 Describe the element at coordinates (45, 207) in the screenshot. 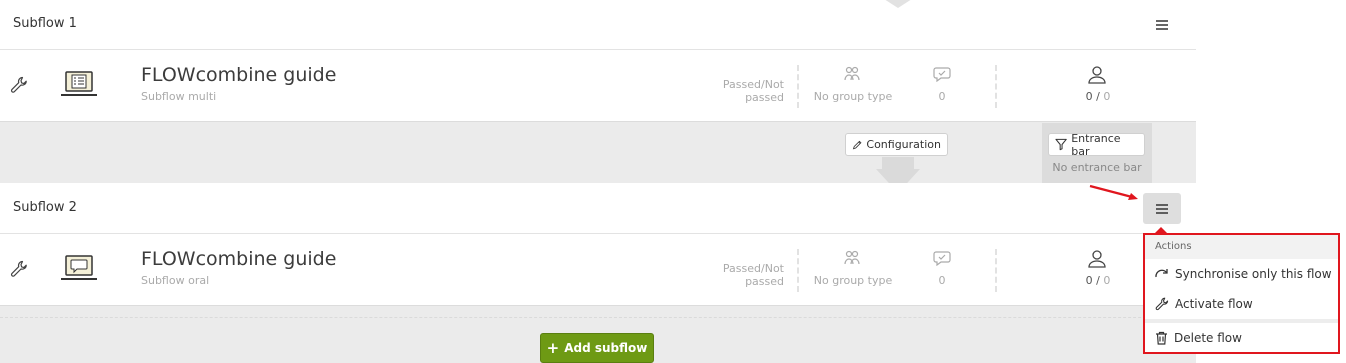

I see `subflow-title: Subflow 2` at that location.